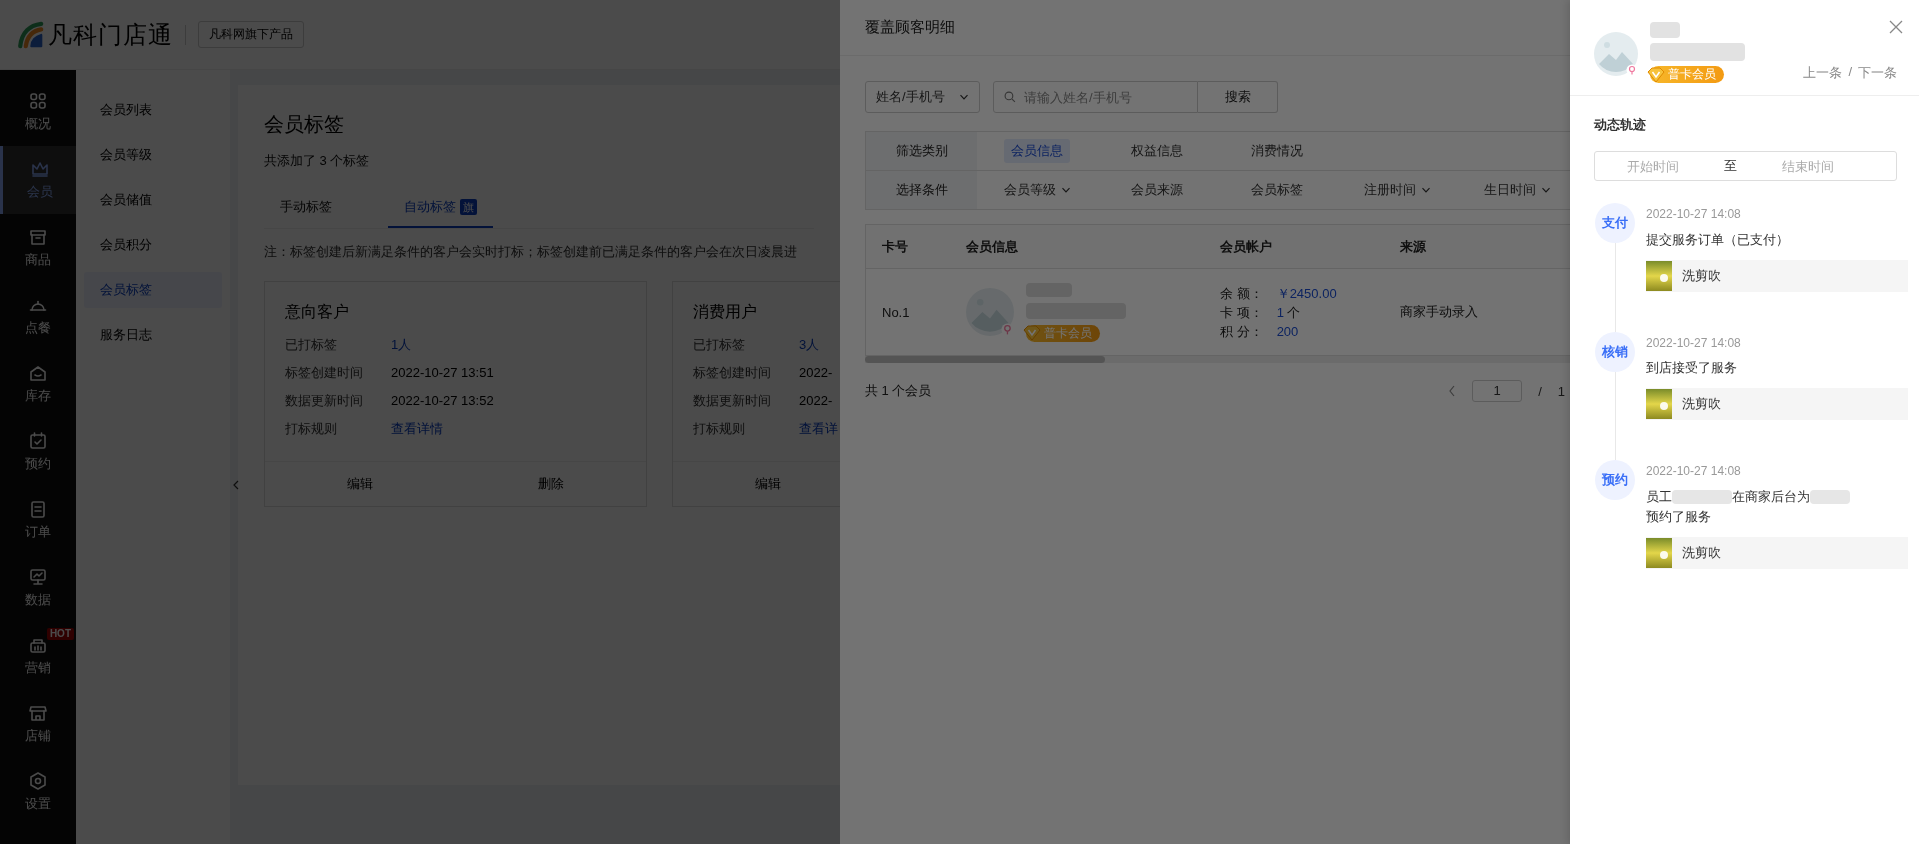  What do you see at coordinates (910, 27) in the screenshot?
I see `modal-title: 覆盖顾客明细` at bounding box center [910, 27].